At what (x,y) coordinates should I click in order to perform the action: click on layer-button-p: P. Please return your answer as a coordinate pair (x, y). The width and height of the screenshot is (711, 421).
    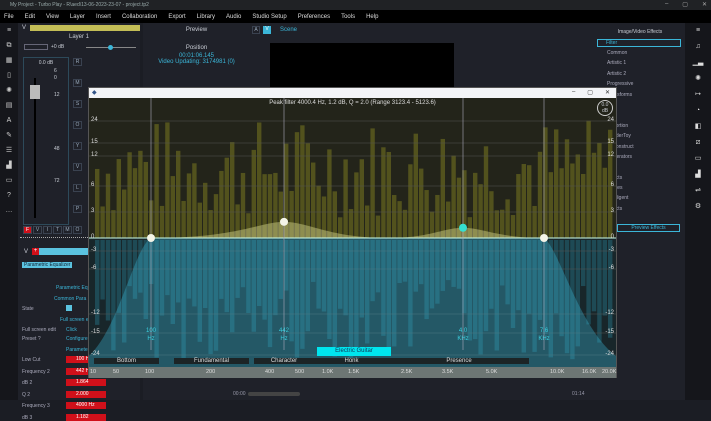
    Looking at the image, I should click on (77, 209).